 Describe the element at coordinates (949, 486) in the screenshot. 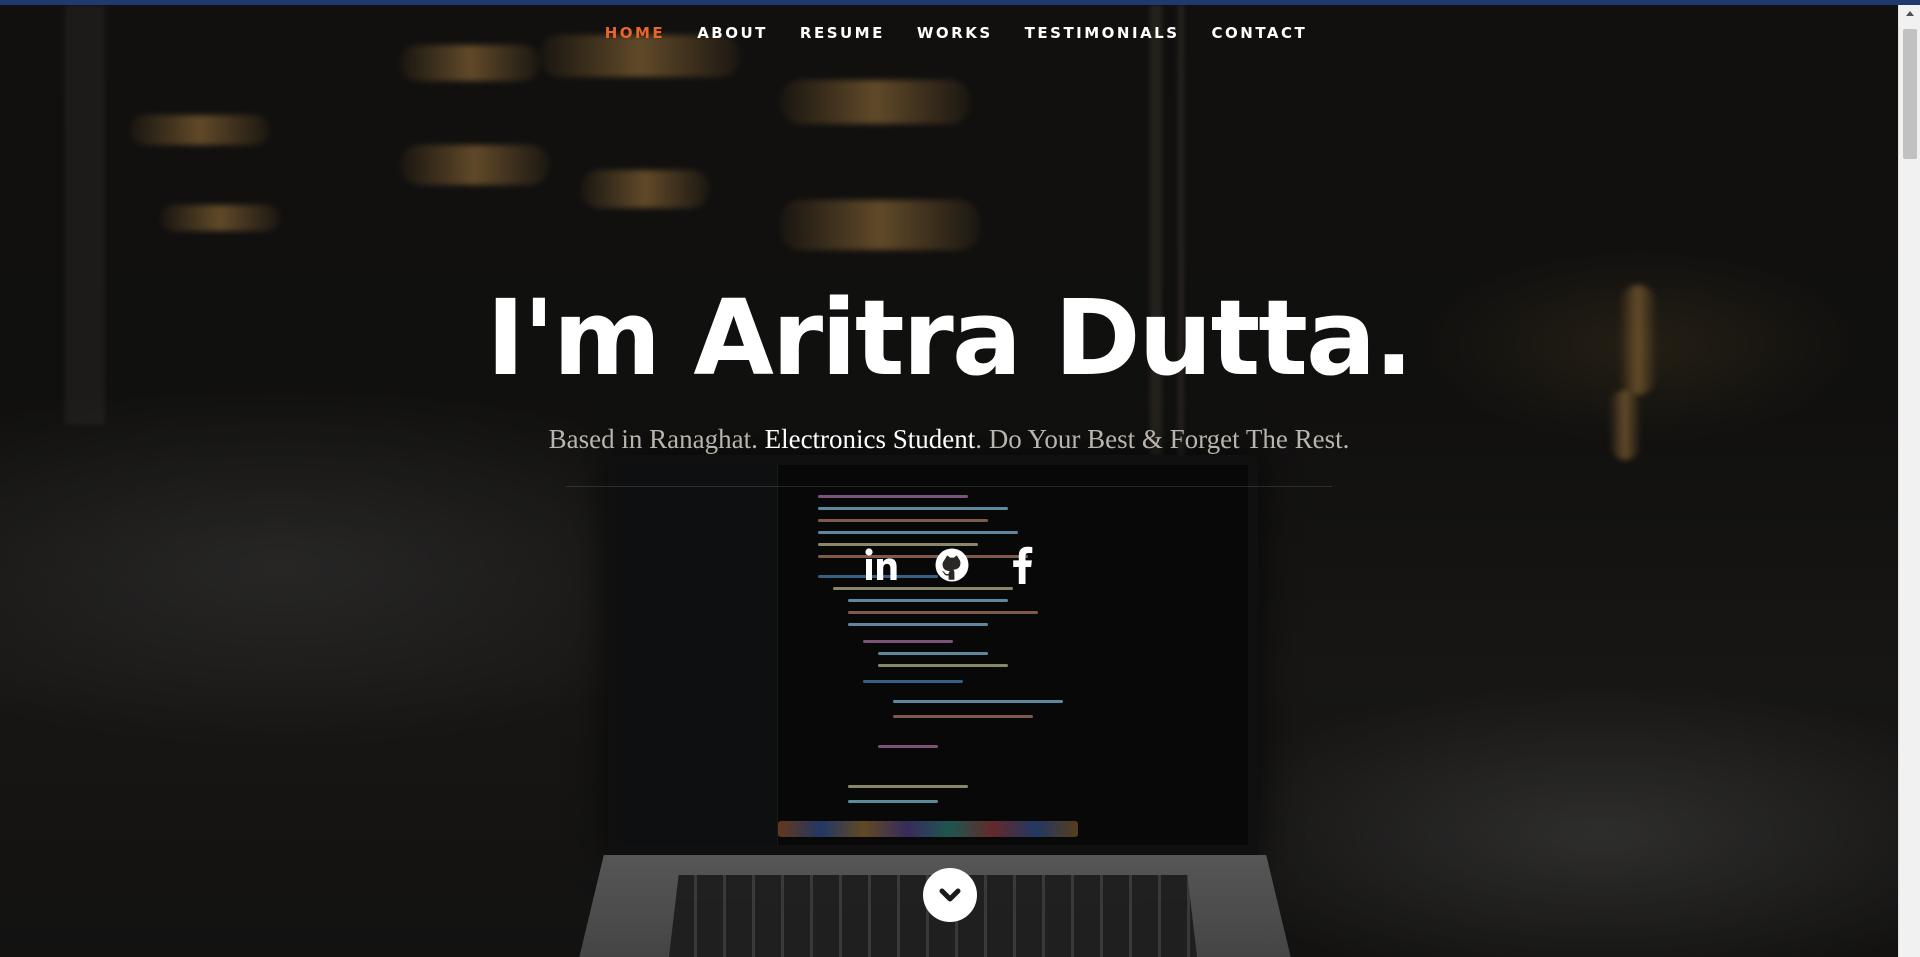

I see `banner-divider` at that location.